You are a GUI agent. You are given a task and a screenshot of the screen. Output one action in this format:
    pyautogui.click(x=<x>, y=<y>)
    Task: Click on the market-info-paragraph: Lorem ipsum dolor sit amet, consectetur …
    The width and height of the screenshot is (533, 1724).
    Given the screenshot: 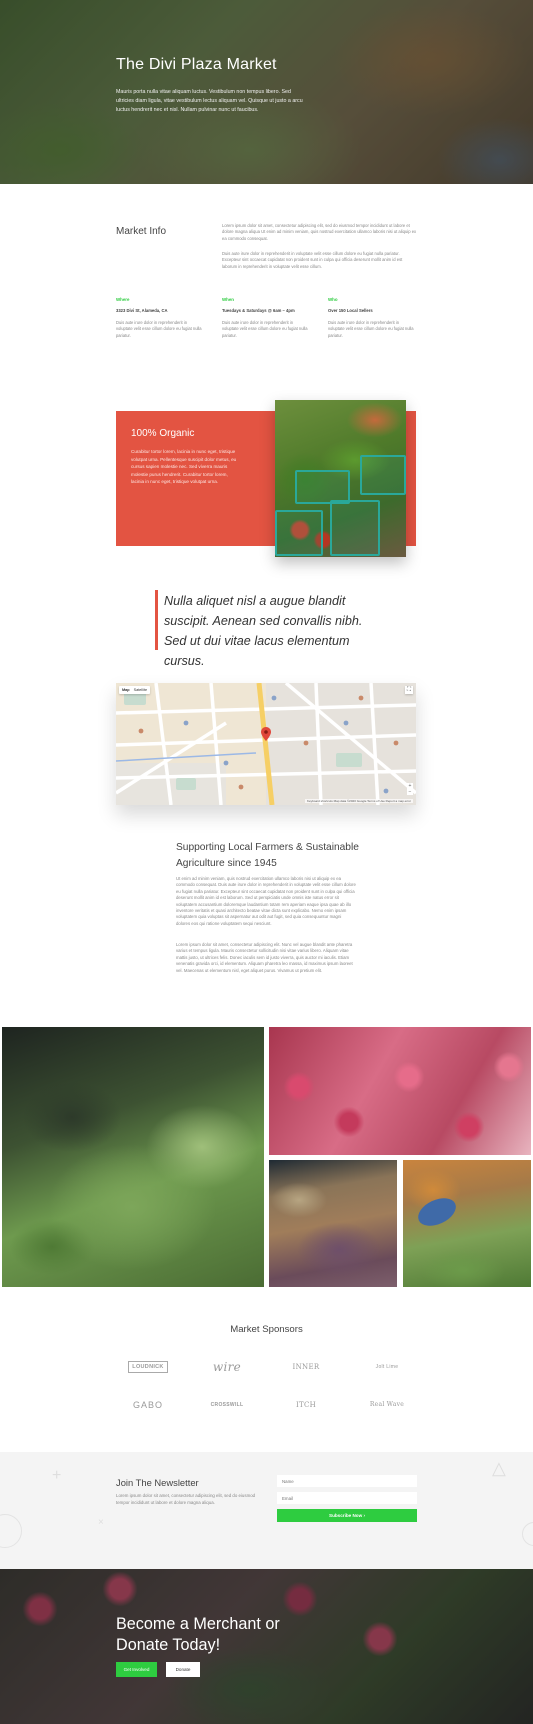 What is the action you would take?
    pyautogui.click(x=319, y=232)
    